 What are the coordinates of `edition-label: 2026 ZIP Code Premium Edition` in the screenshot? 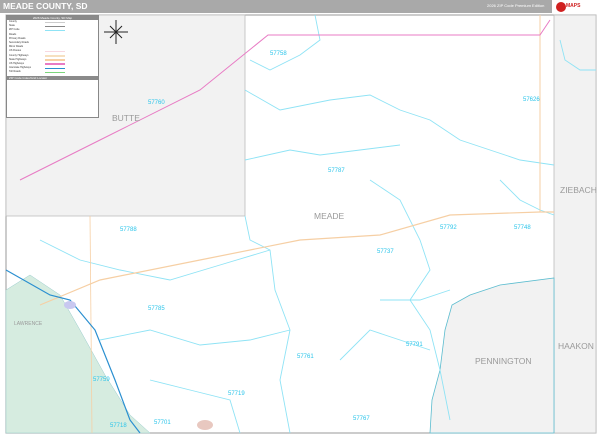 It's located at (516, 5).